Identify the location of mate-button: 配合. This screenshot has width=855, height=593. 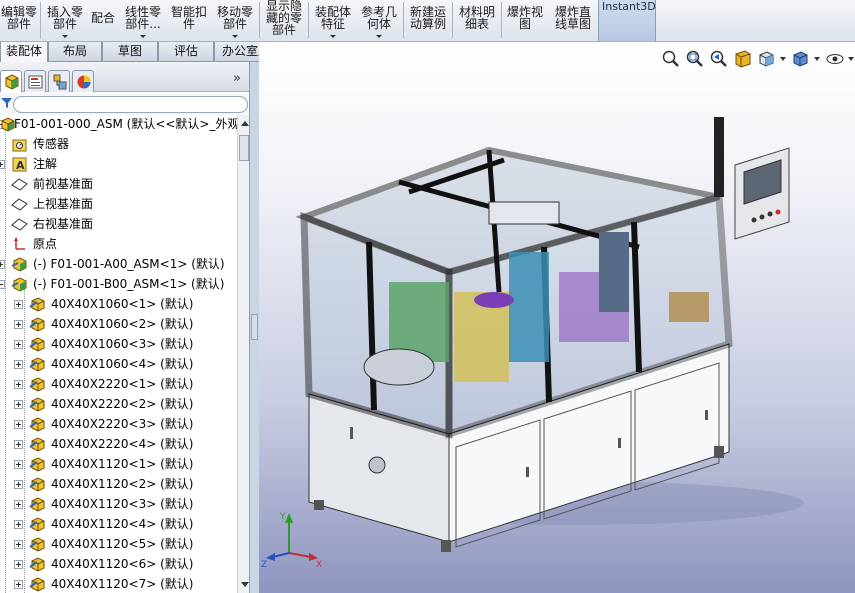
(103, 20).